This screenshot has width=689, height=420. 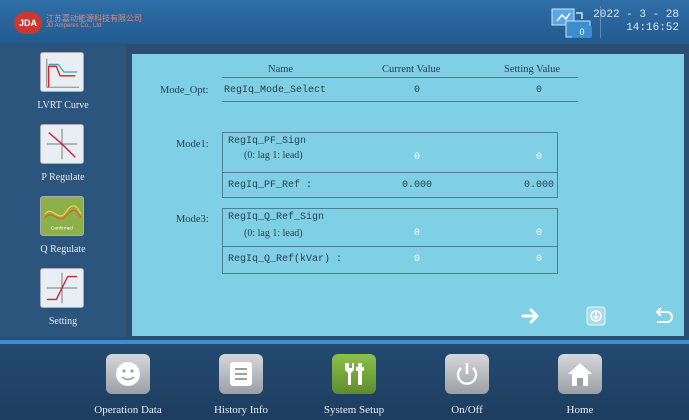 I want to click on sidebar-item-p-regulate: P Regulate, so click(x=63, y=156).